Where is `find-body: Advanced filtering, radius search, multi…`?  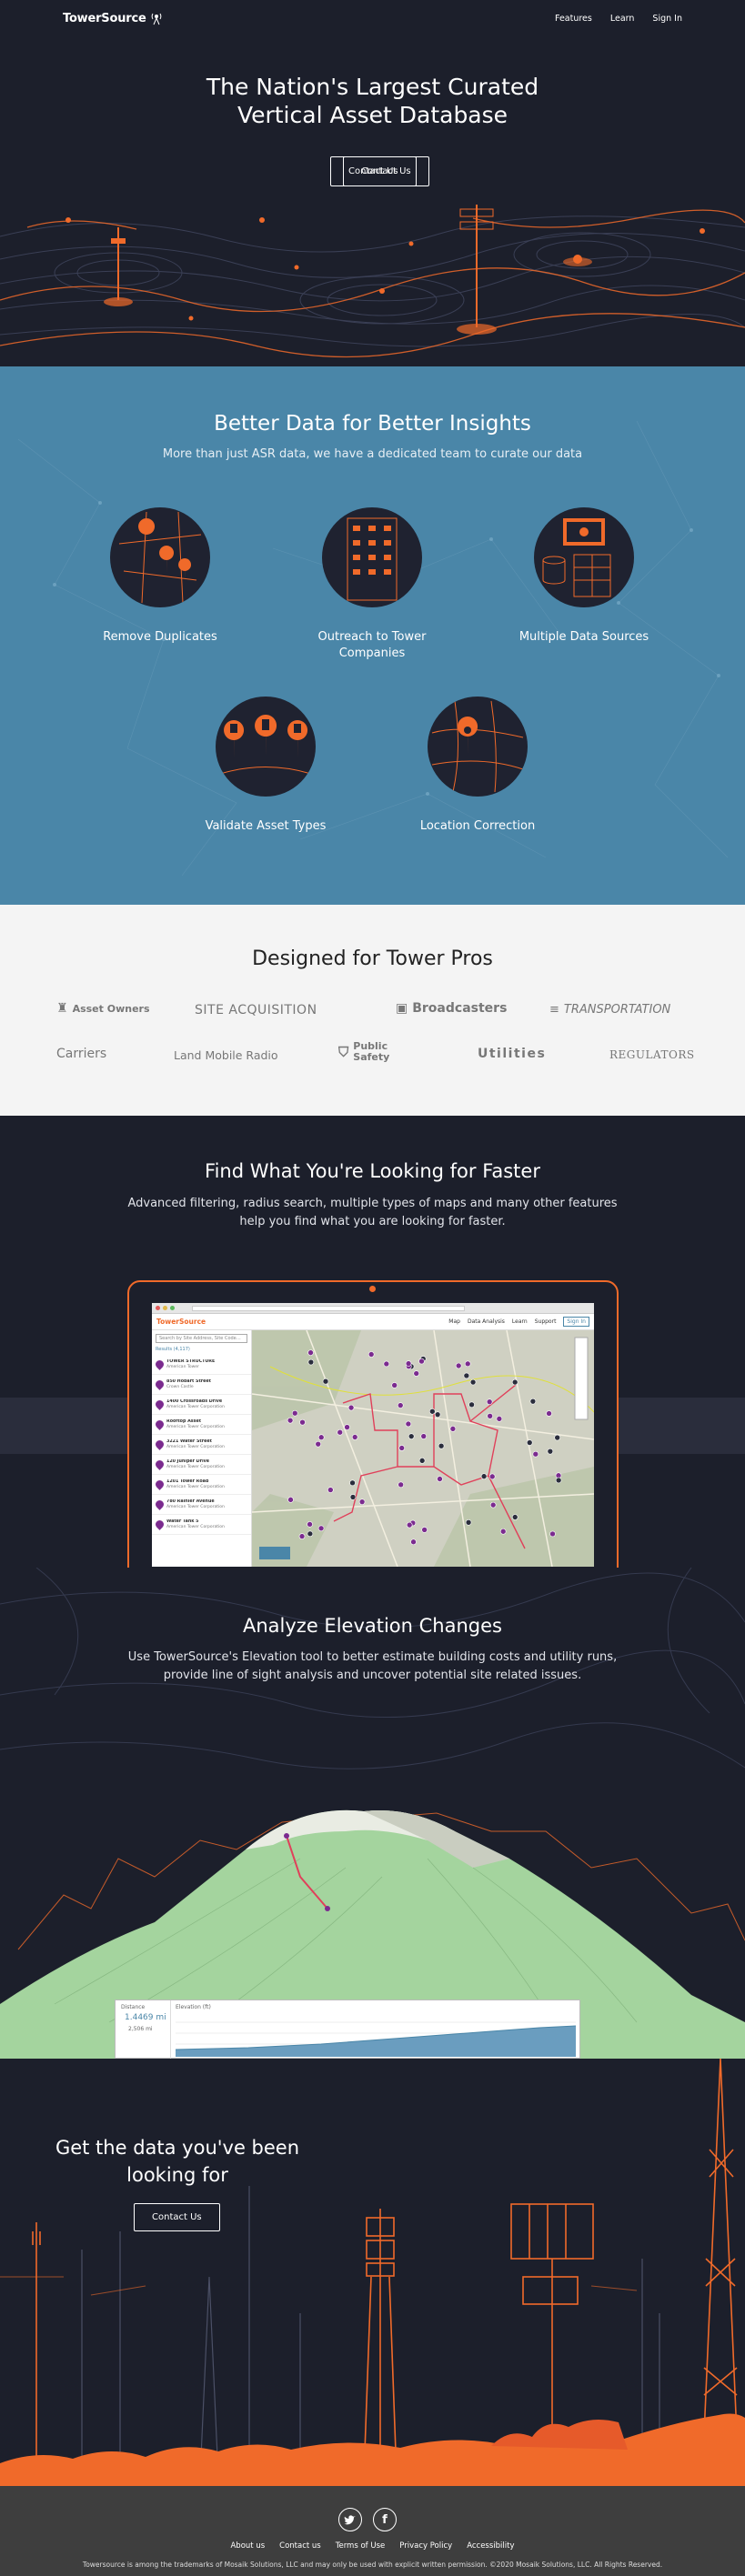
find-body: Advanced filtering, radius search, multi… is located at coordinates (372, 1212).